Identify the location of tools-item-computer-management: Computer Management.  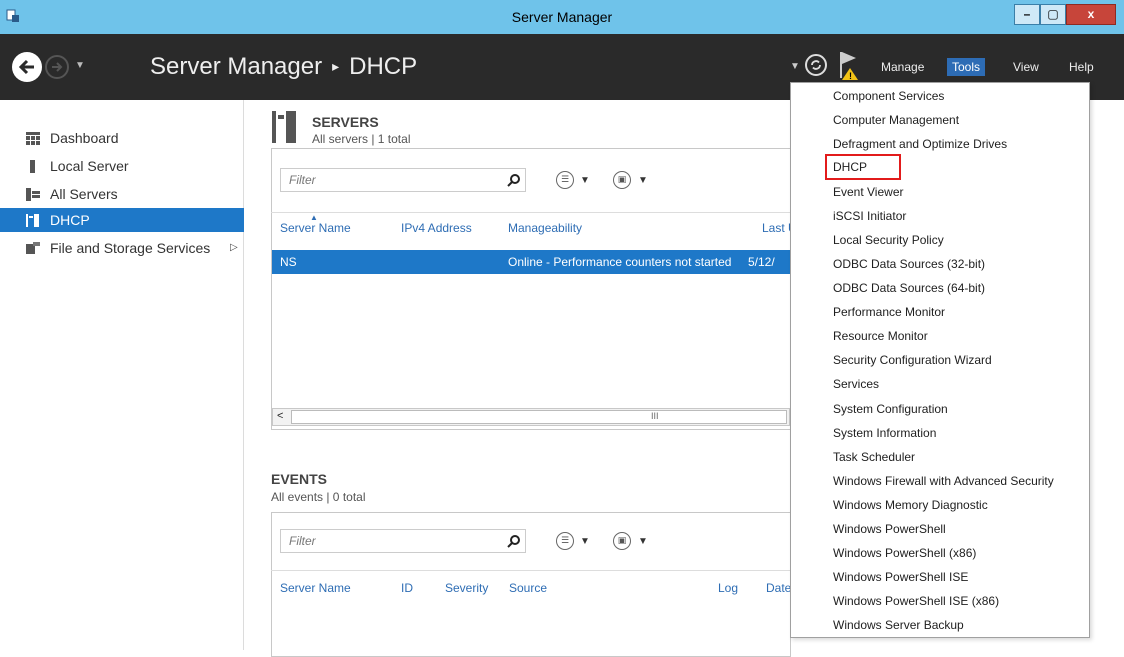
(958, 120).